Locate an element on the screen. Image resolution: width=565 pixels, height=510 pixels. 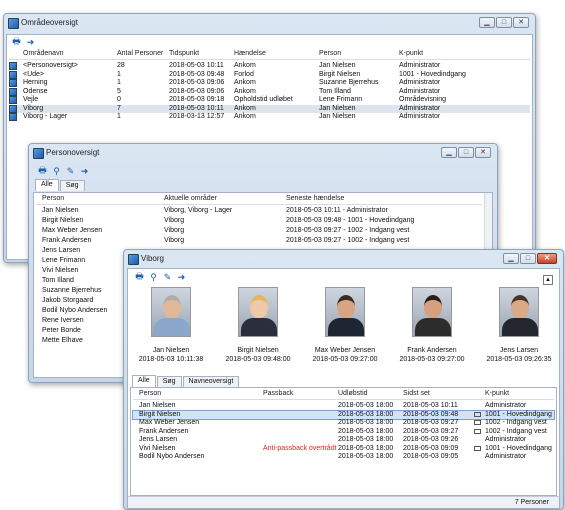
person-name: Jan Nielsen is located at coordinates (171, 350).